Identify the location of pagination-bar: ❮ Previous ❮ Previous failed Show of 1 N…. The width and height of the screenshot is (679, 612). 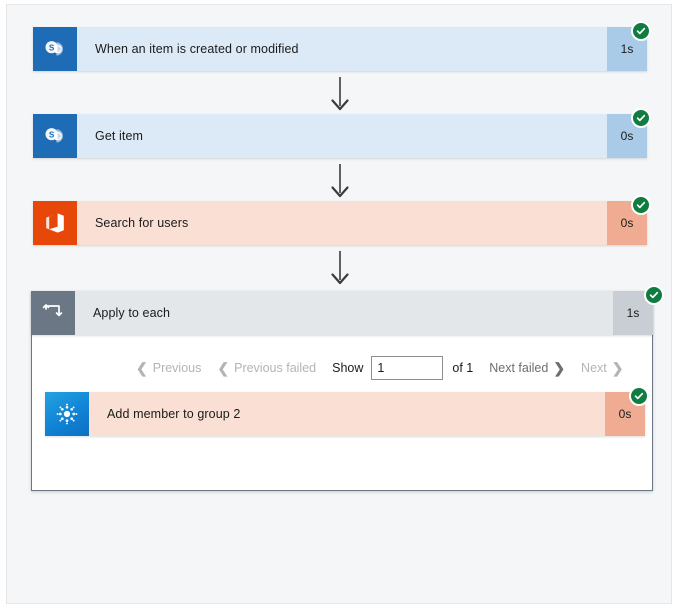
(387, 368).